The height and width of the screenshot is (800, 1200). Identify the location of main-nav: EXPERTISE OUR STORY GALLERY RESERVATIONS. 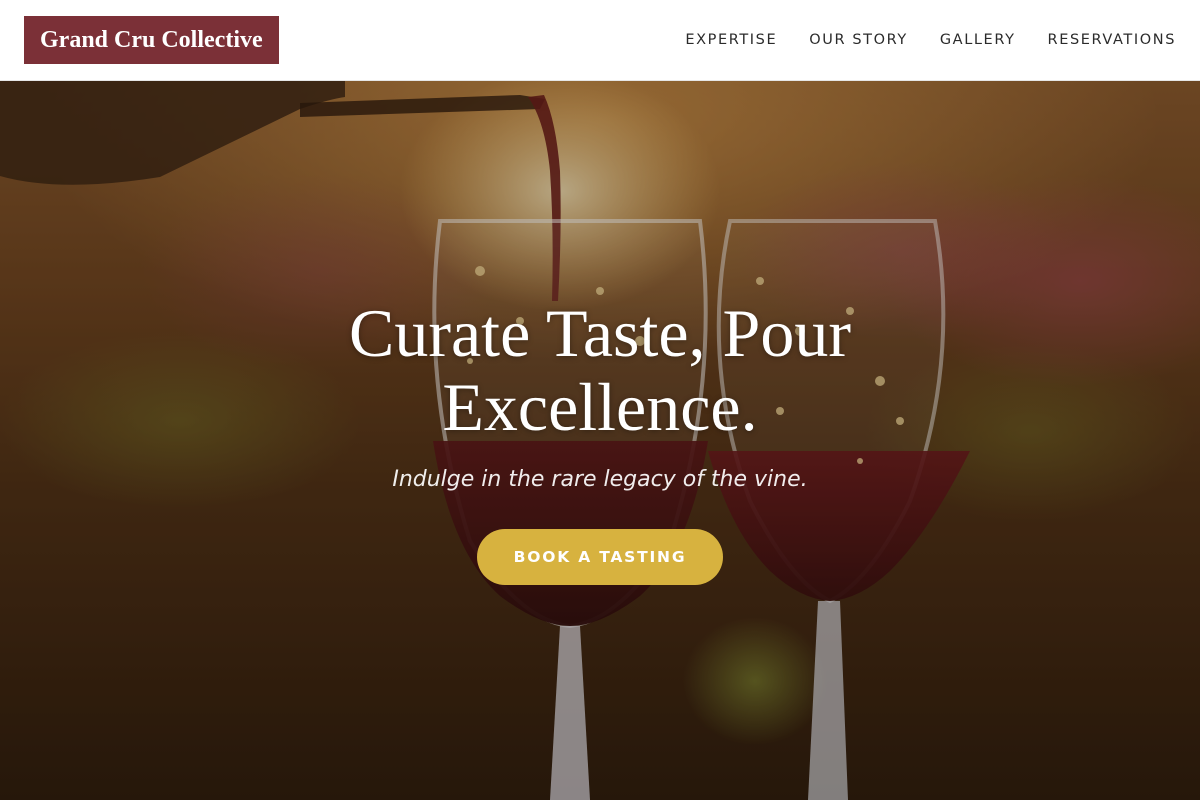
(930, 40).